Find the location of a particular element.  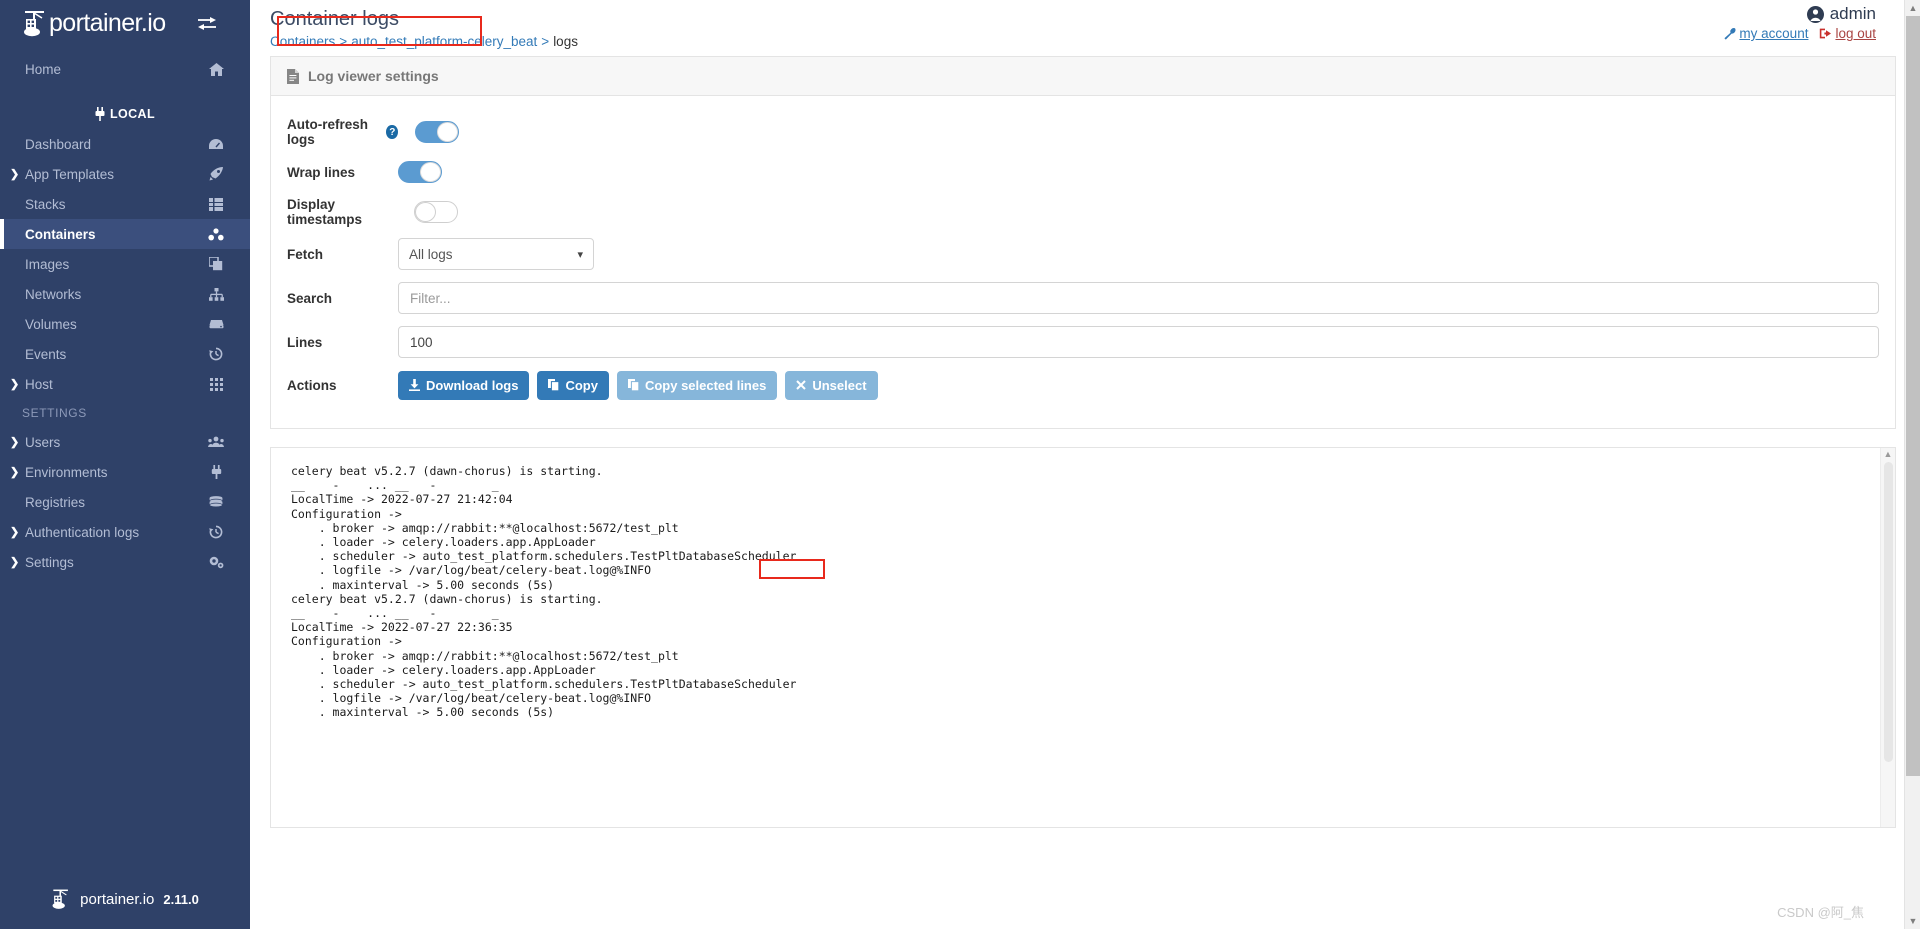

collapse-arrows-icon is located at coordinates (207, 24).